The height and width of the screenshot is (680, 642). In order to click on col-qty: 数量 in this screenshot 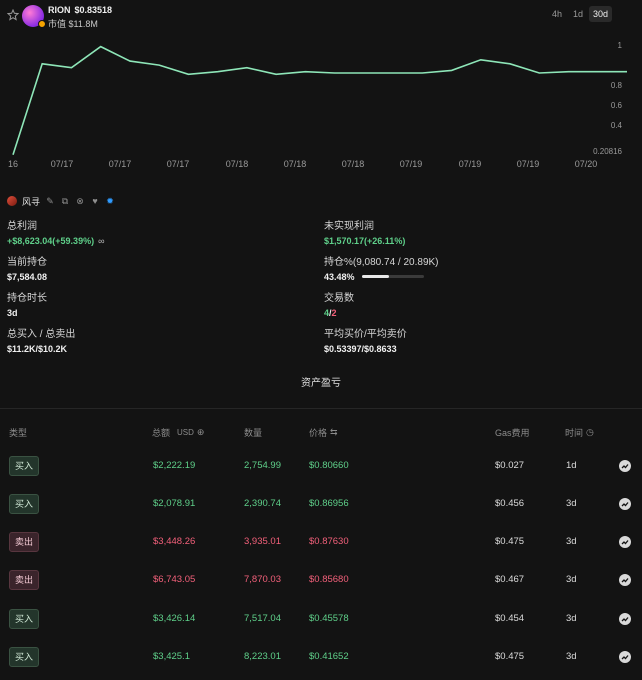, I will do `click(253, 432)`.